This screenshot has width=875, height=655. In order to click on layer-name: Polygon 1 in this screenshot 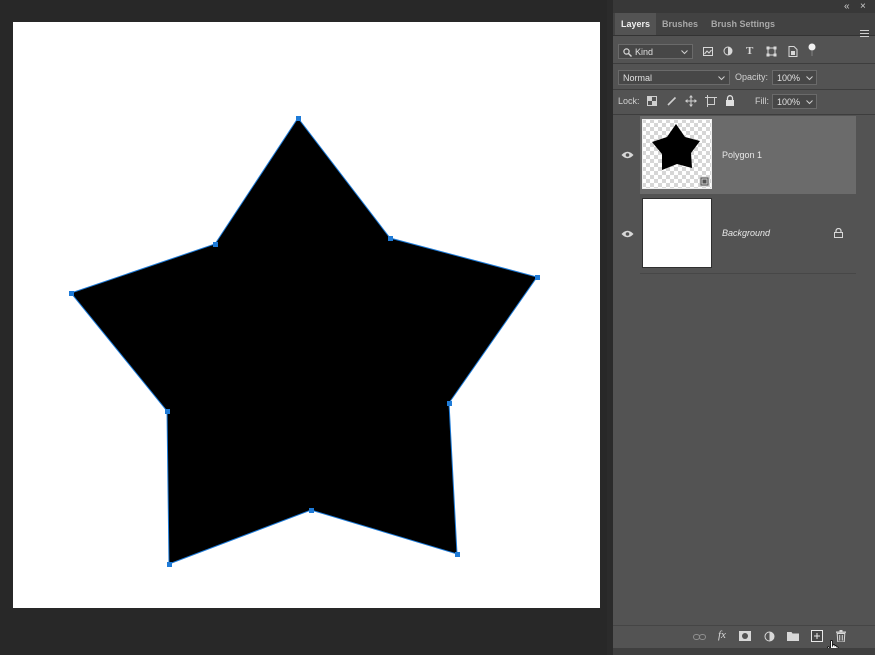, I will do `click(742, 155)`.